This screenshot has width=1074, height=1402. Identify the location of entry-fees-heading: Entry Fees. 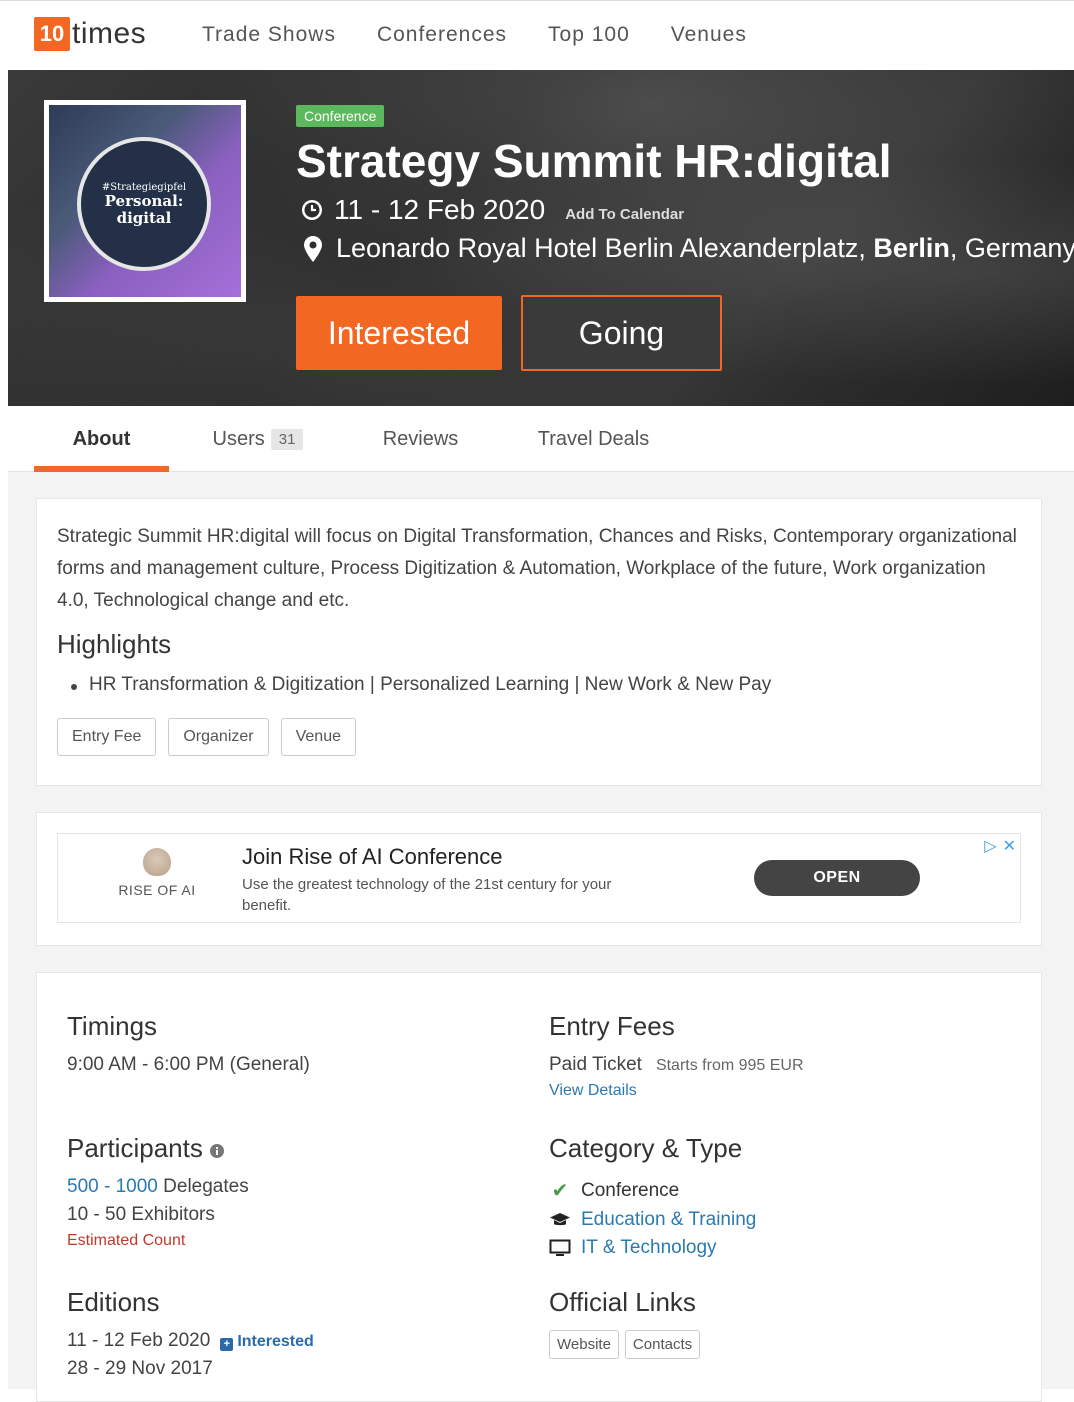
(612, 1026).